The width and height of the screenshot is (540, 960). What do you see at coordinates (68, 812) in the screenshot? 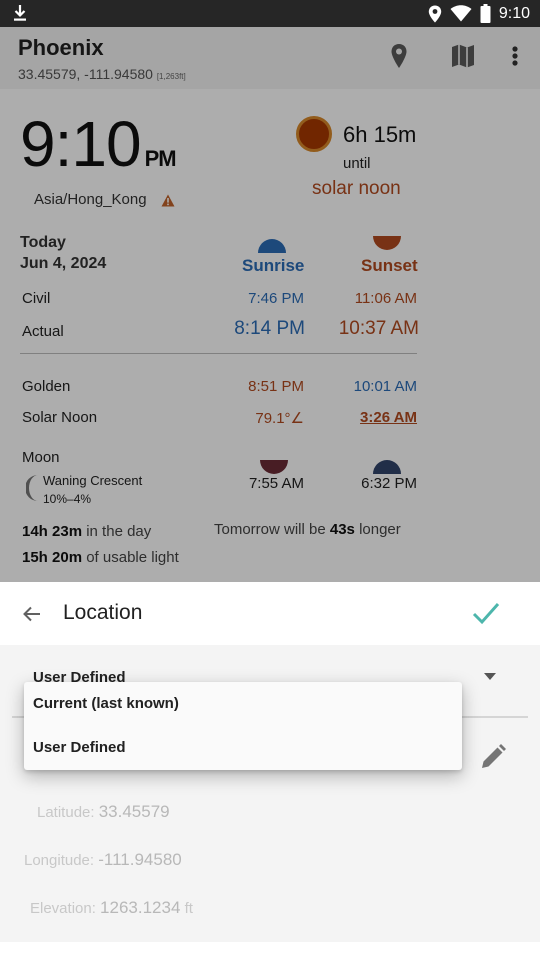
I see `latitude-label: Latitude:` at bounding box center [68, 812].